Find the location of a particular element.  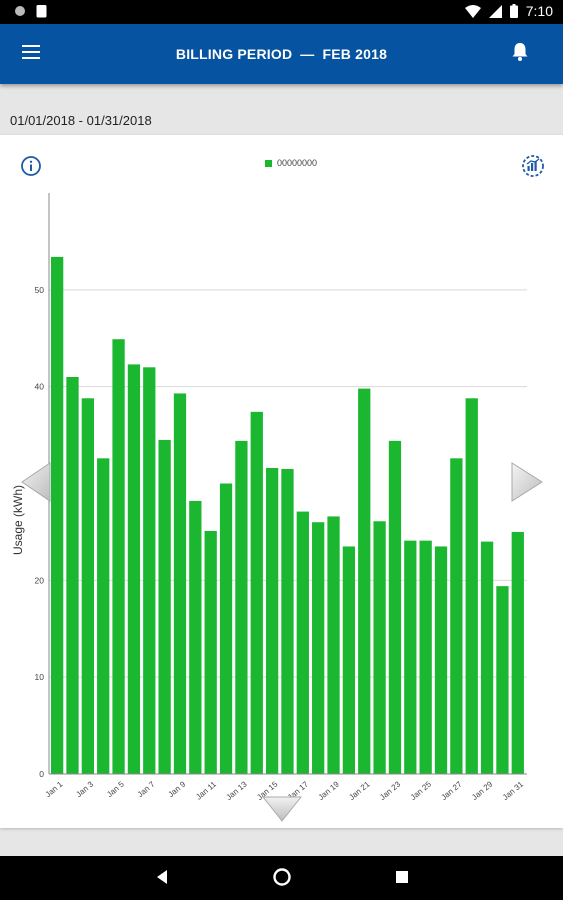

app-bar: BILLING PERIOD — FEB 2018 is located at coordinates (281, 54).